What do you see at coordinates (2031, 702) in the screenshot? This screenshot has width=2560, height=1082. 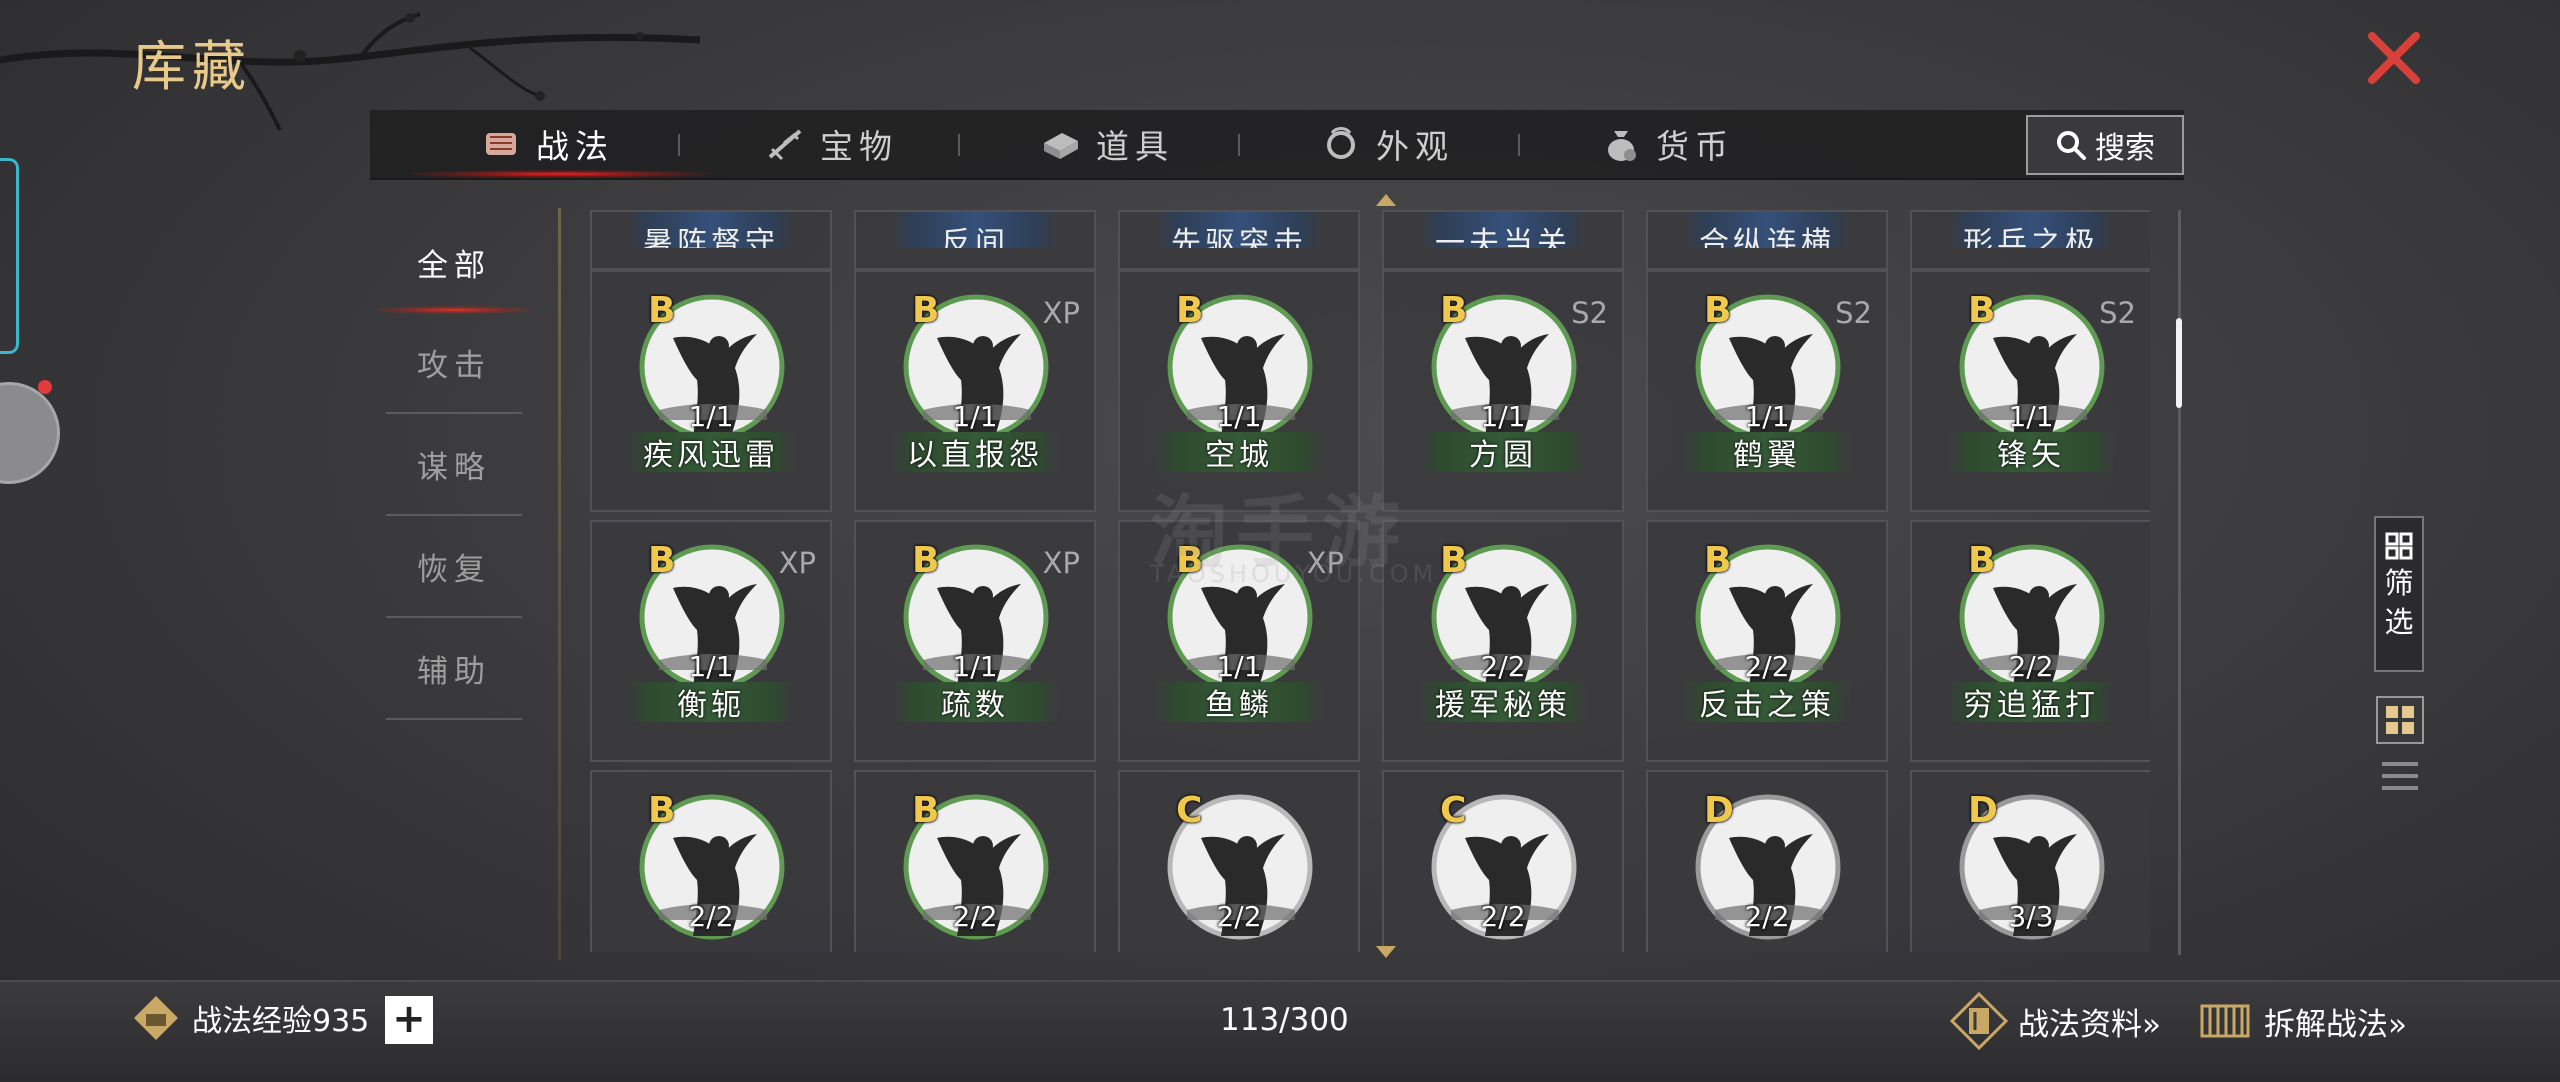 I see `tactic-nameplate: 穷追猛打` at bounding box center [2031, 702].